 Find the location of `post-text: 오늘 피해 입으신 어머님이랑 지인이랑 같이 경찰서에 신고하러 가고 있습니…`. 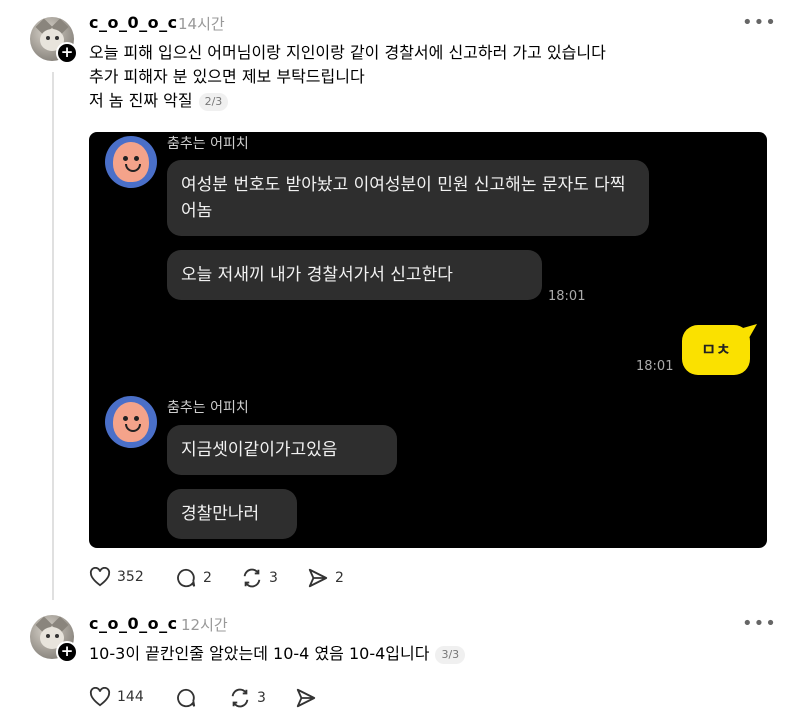

post-text: 오늘 피해 입으신 어머님이랑 지인이랑 같이 경찰서에 신고하러 가고 있습니… is located at coordinates (434, 77).